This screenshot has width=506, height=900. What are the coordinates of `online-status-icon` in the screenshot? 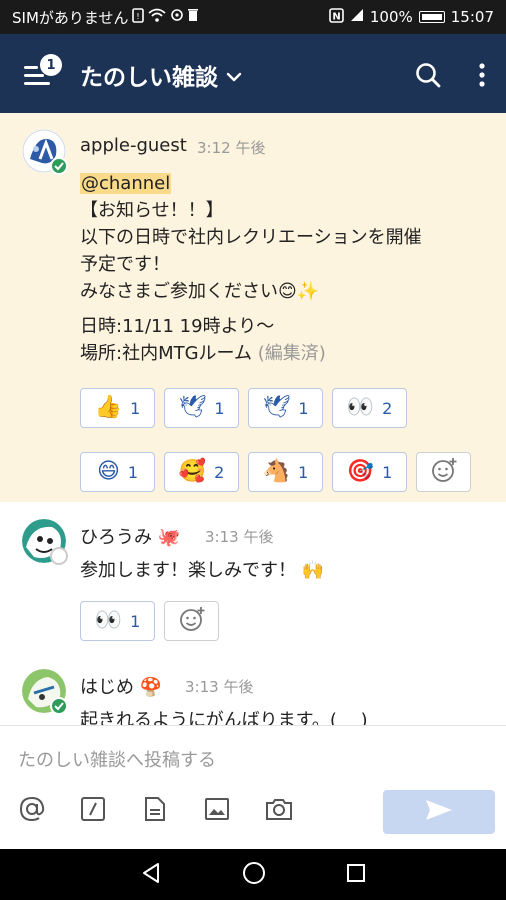 It's located at (59, 706).